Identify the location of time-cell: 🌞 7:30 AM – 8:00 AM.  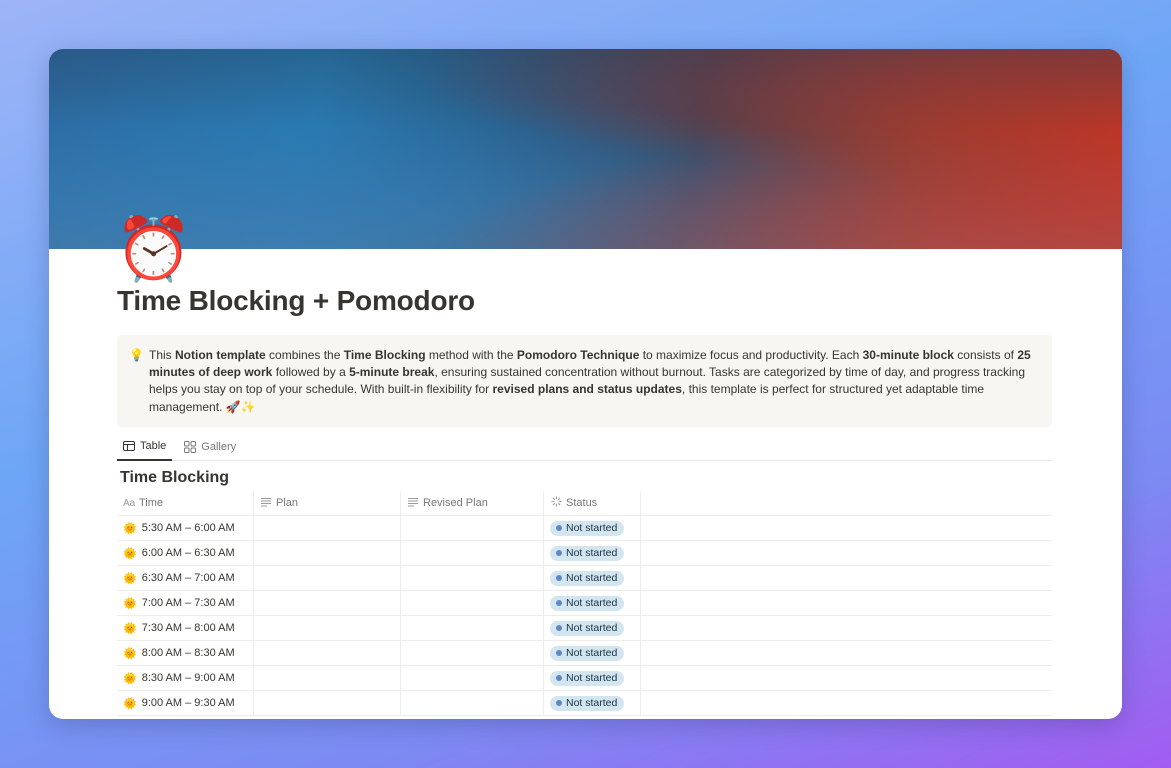
(185, 628).